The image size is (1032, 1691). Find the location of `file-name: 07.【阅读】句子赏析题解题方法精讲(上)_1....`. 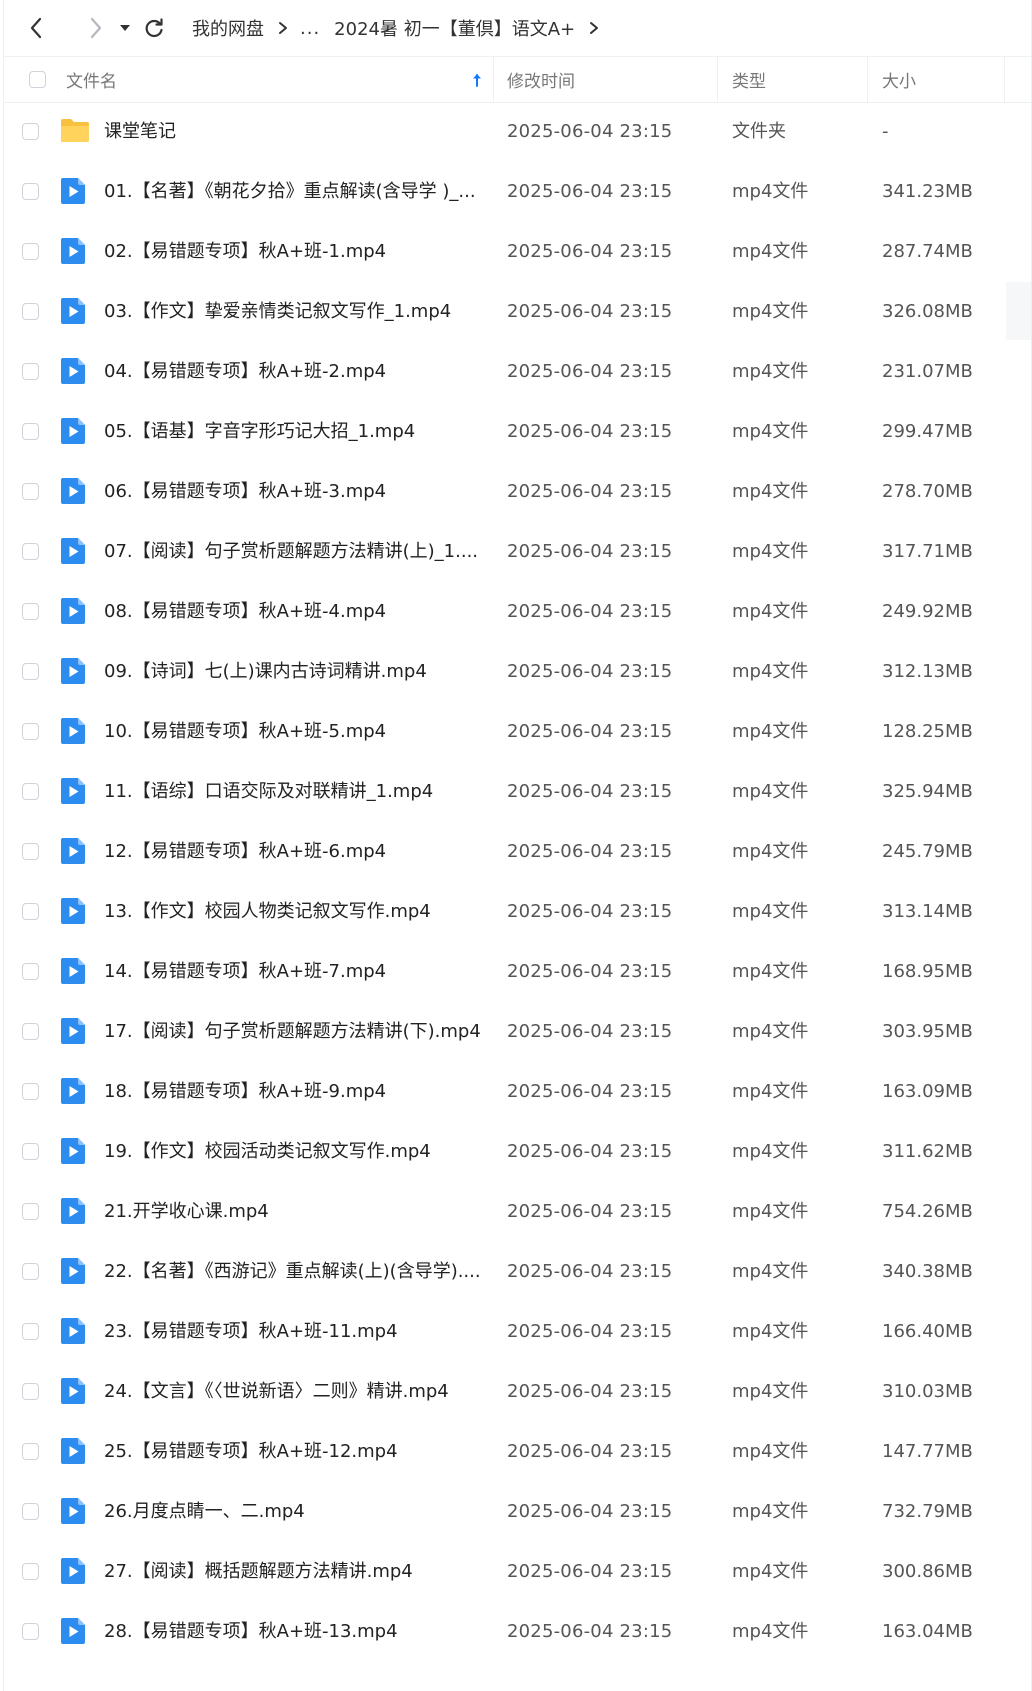

file-name: 07.【阅读】句子赏析题解题方法精讲(上)_1.... is located at coordinates (291, 552).